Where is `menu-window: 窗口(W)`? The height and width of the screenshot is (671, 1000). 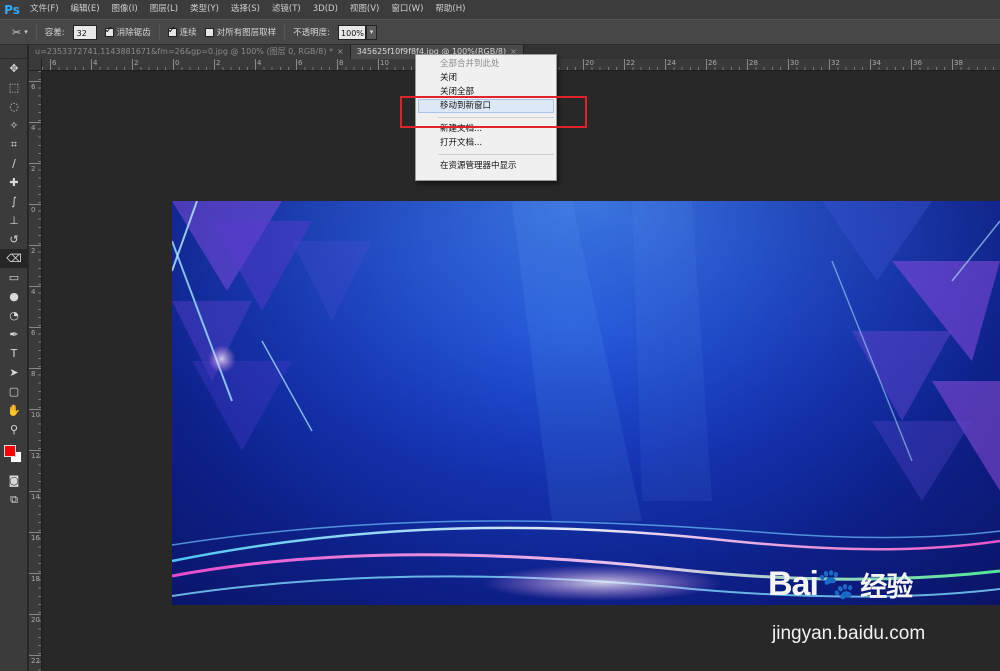
menu-window: 窗口(W) is located at coordinates (407, 9).